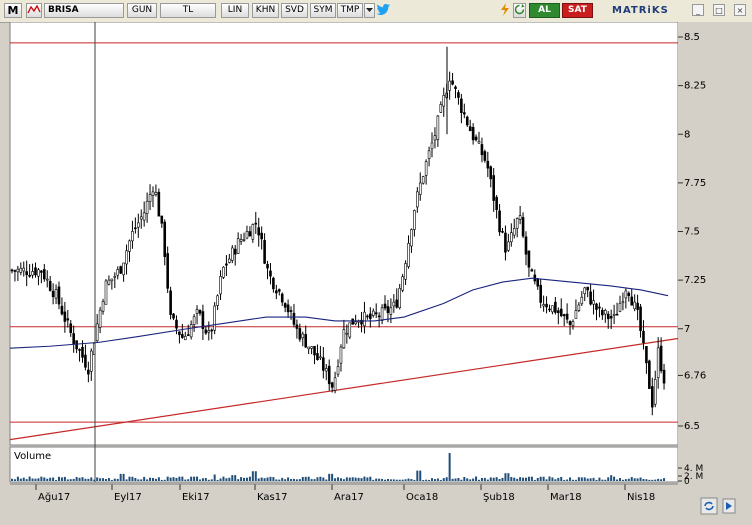 Image resolution: width=752 pixels, height=525 pixels. I want to click on x-tick-label: Oca18, so click(422, 497).